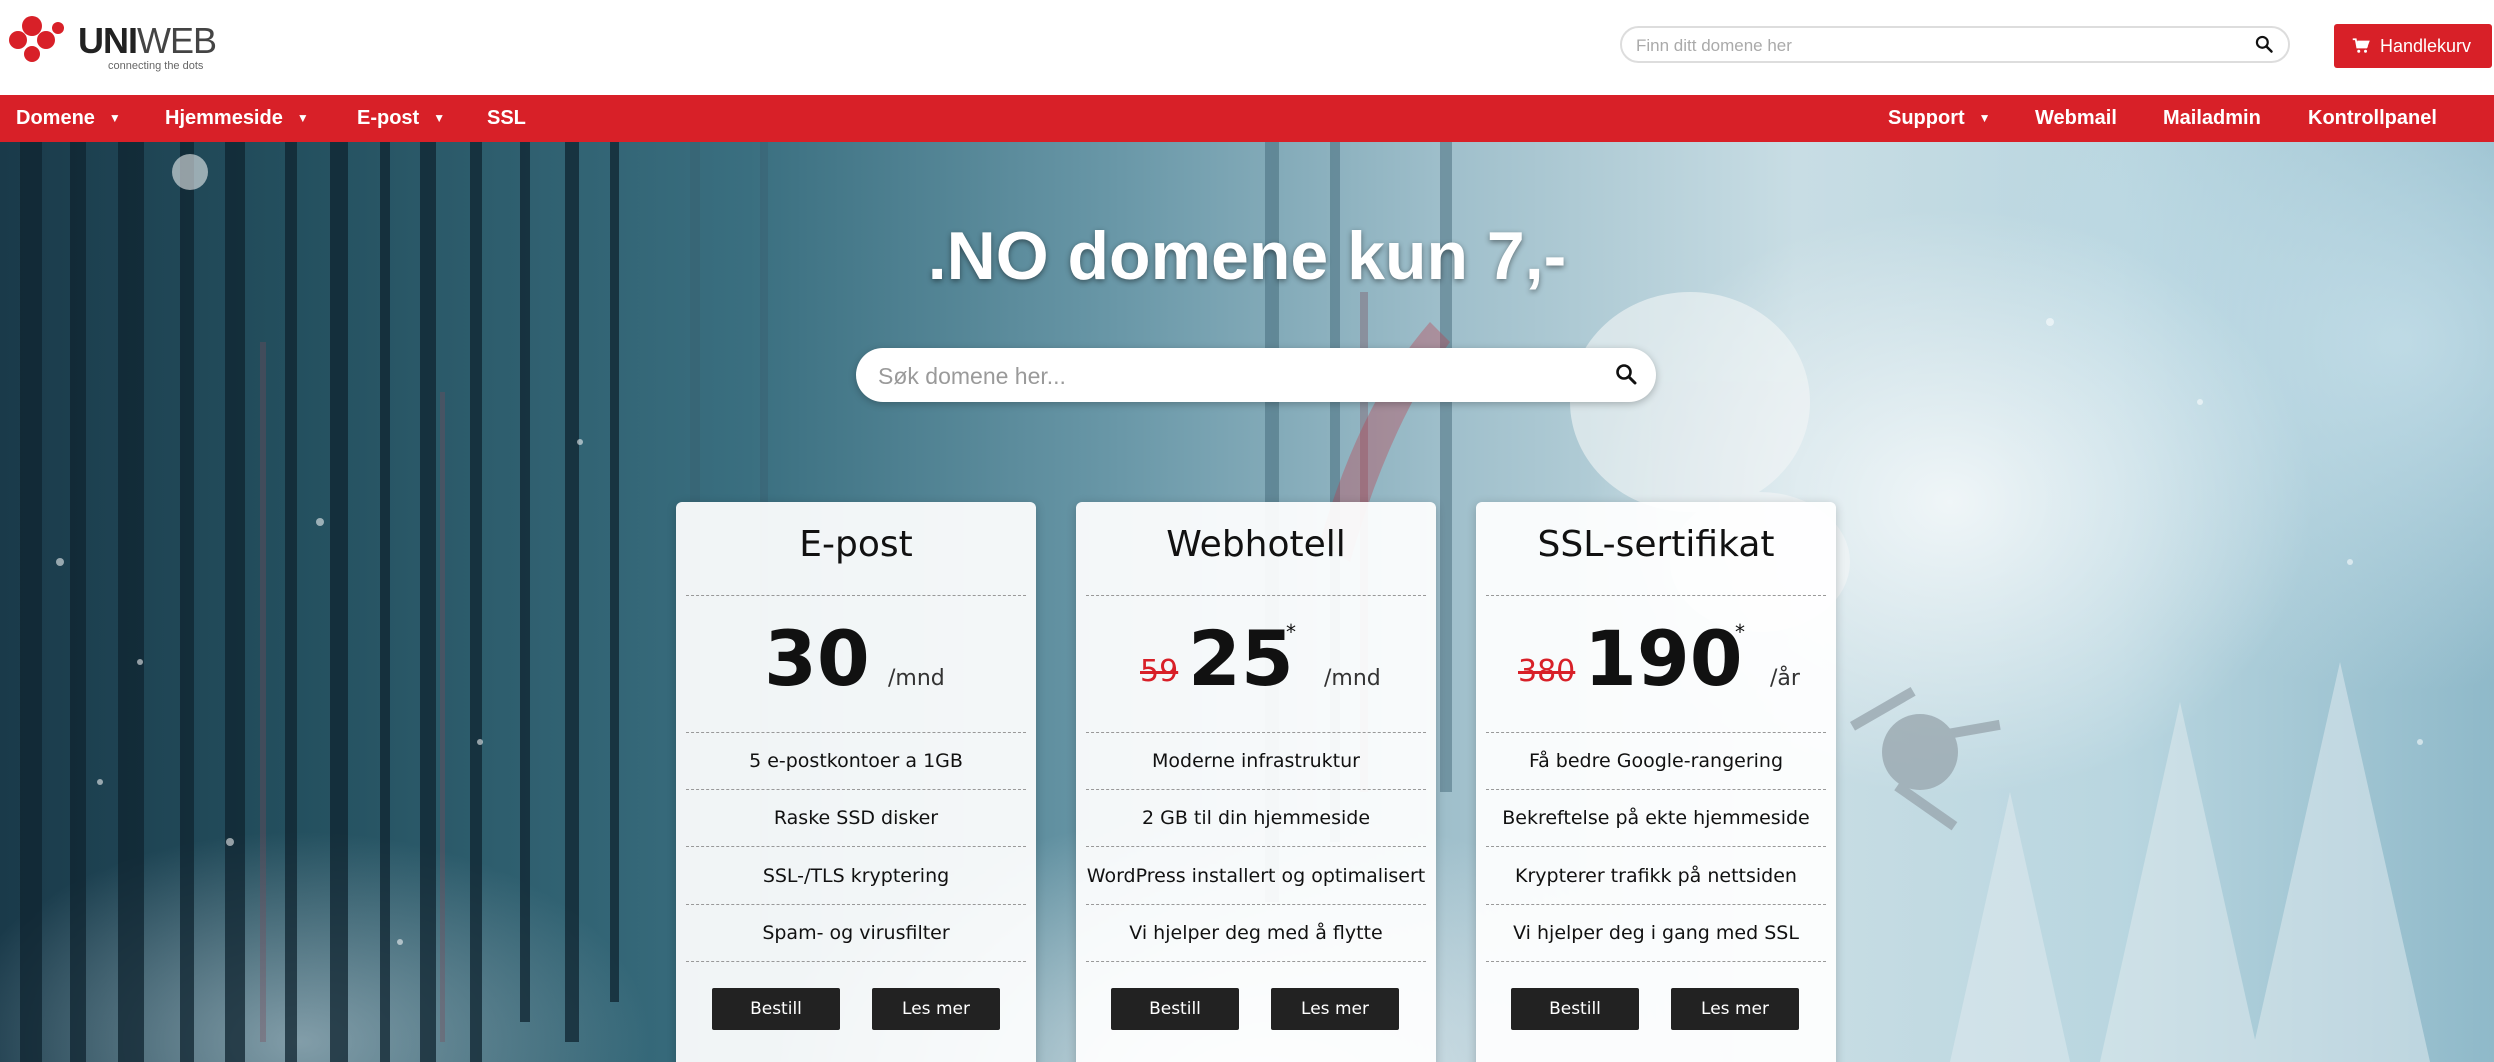  What do you see at coordinates (1256, 876) in the screenshot?
I see `feature-item: WordPress installert og optimalisert` at bounding box center [1256, 876].